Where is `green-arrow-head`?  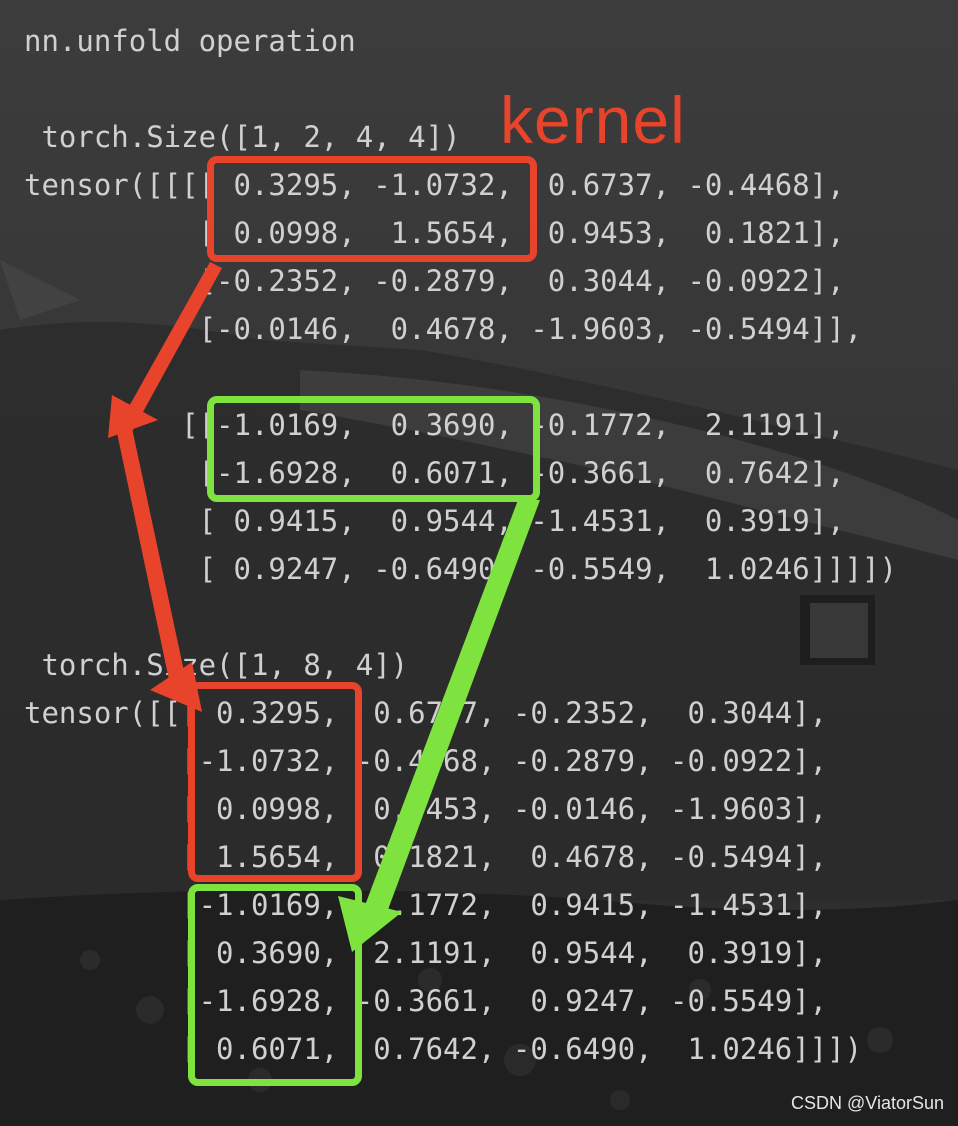
green-arrow-head is located at coordinates (370, 924).